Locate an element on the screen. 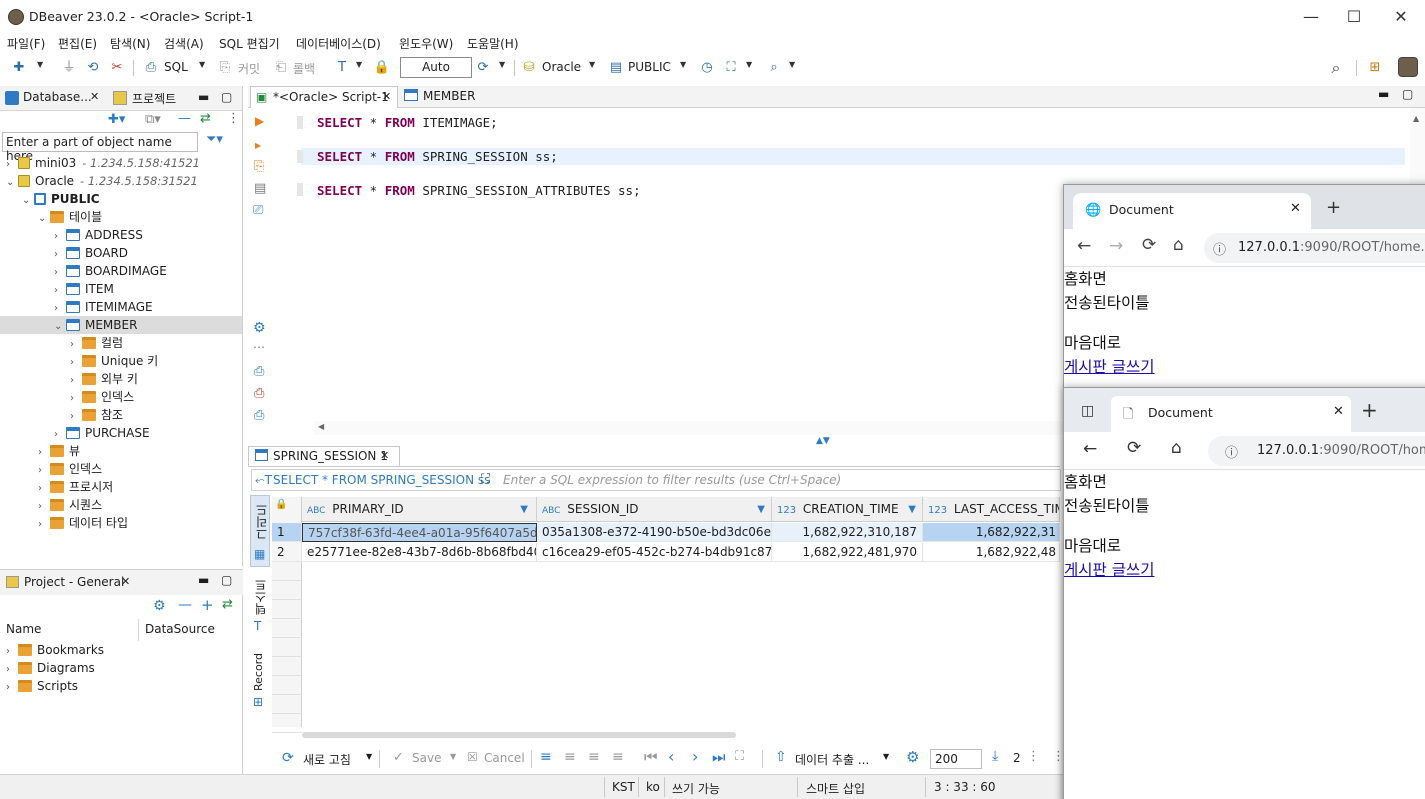  menu-help: 도움말(H) is located at coordinates (493, 43).